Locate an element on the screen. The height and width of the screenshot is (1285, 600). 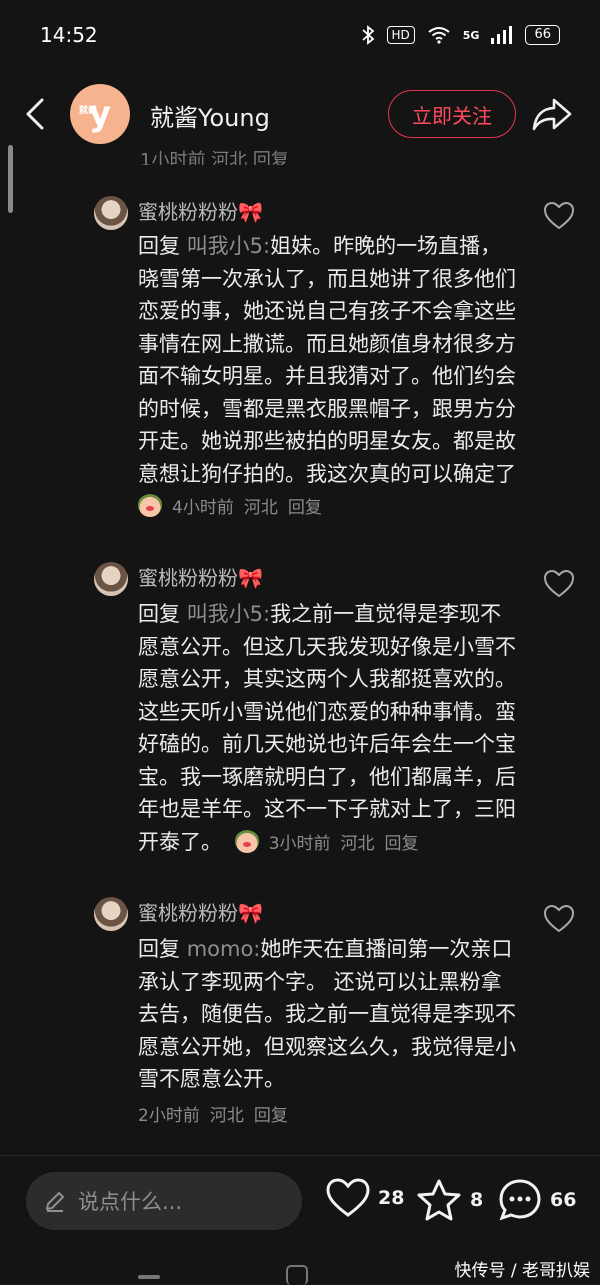
comment-meta: 2小时前 河北 回复 is located at coordinates (328, 1116).